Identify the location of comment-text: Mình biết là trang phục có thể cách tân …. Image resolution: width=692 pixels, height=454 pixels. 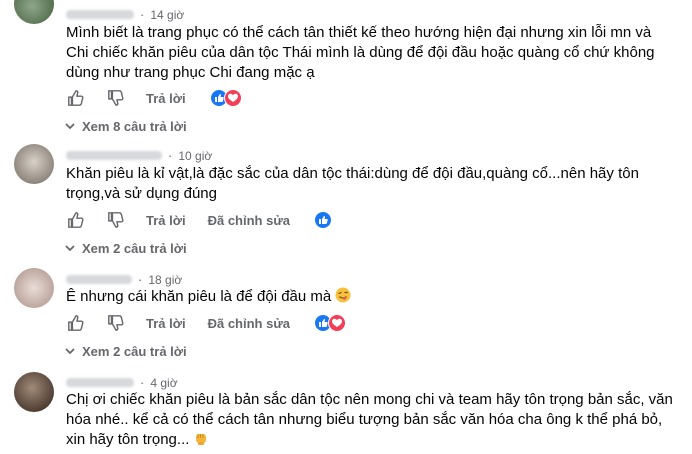
(360, 52).